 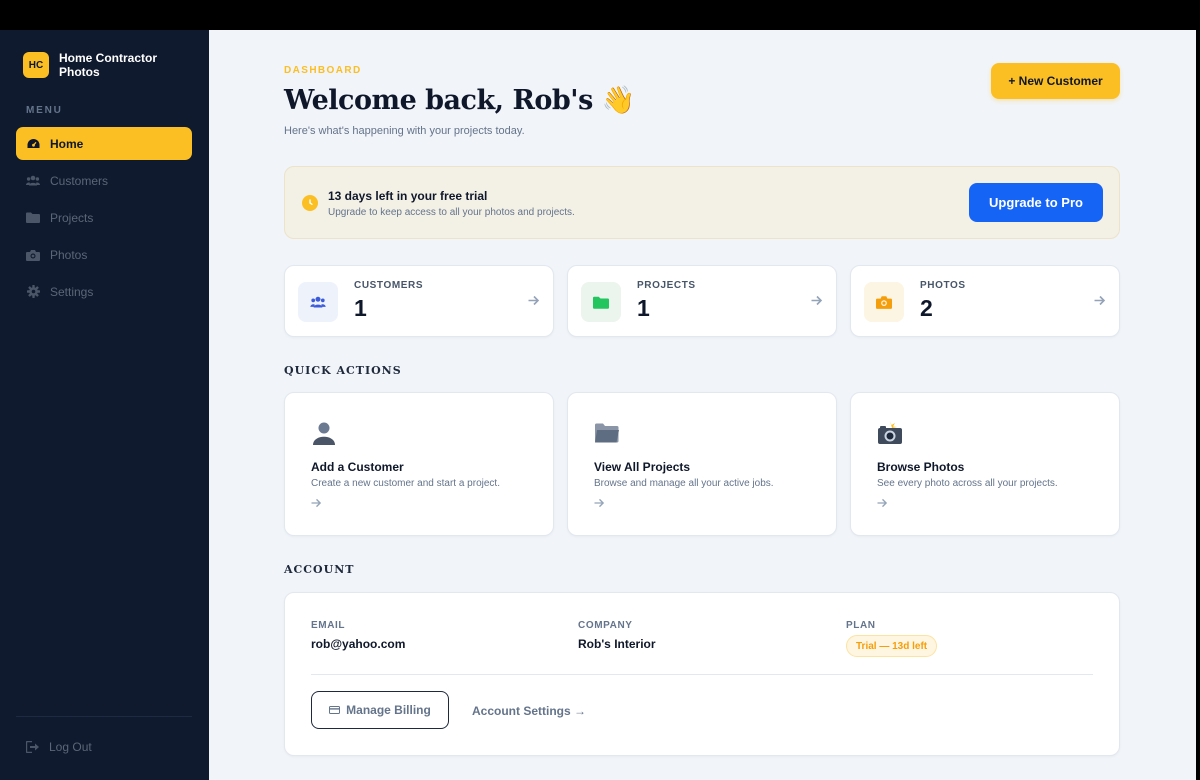 I want to click on dashboard-icon, so click(x=33, y=144).